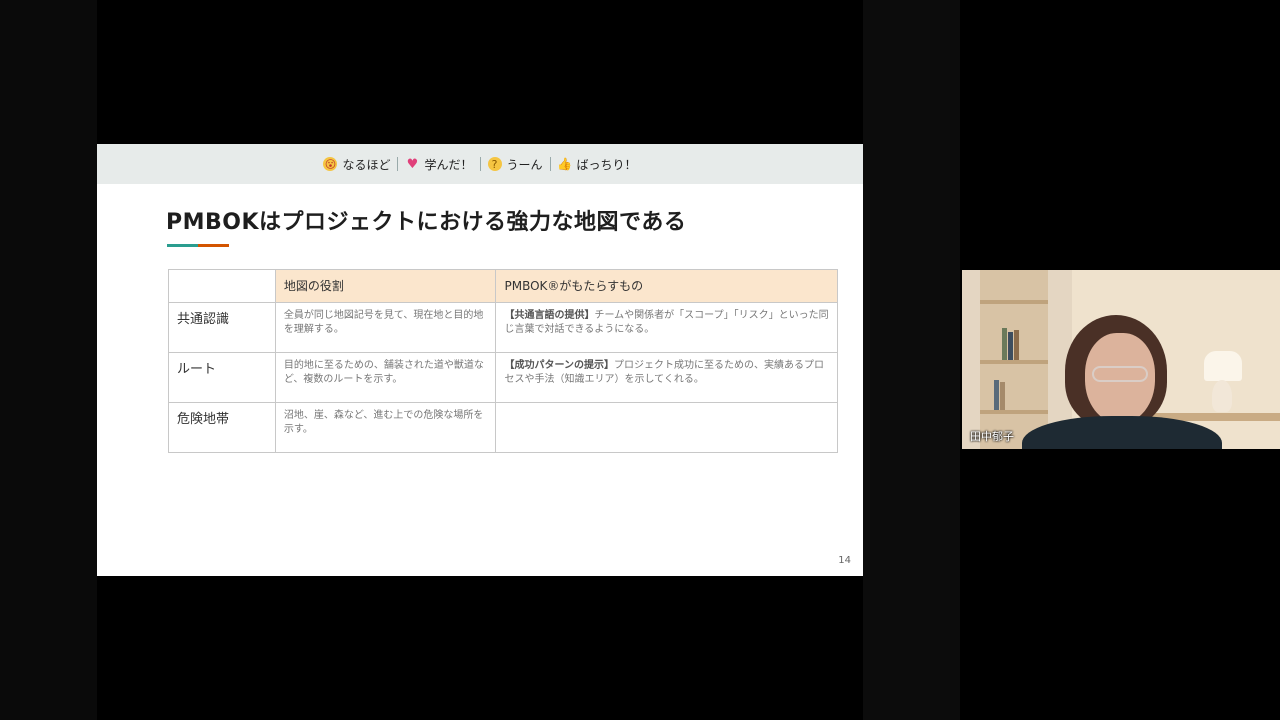 The width and height of the screenshot is (1280, 720). Describe the element at coordinates (222, 427) in the screenshot. I see `row-label: 危険地帯` at that location.